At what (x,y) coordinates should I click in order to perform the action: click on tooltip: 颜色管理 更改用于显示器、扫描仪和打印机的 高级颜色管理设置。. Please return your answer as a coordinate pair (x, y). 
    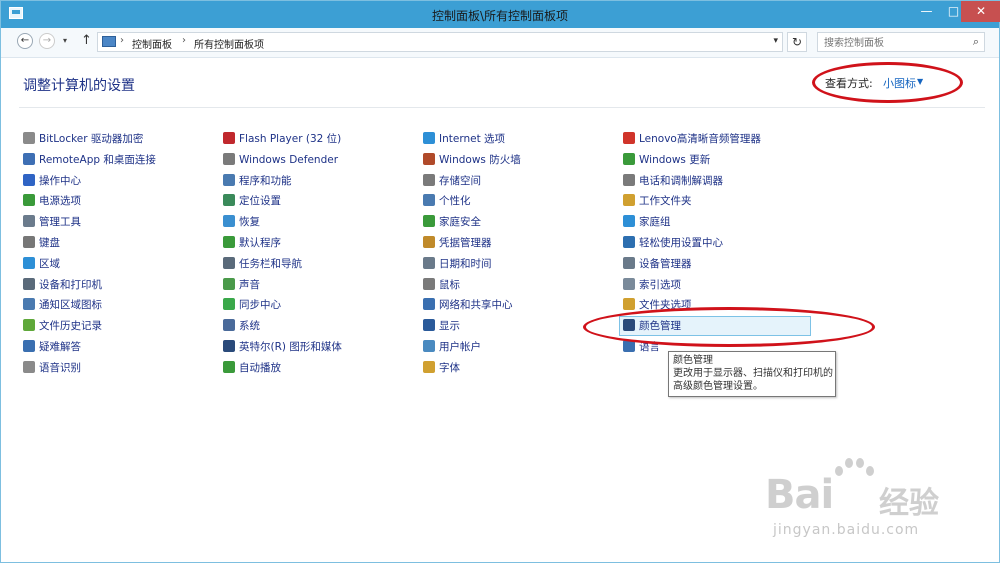
    Looking at the image, I should click on (752, 374).